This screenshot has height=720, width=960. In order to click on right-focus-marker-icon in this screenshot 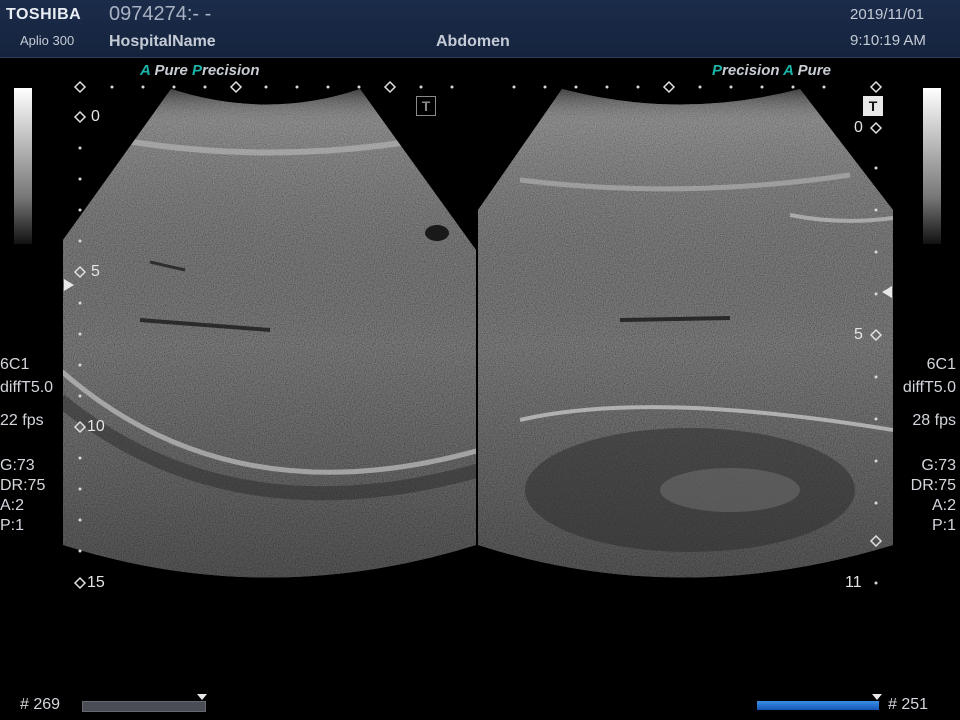, I will do `click(887, 292)`.